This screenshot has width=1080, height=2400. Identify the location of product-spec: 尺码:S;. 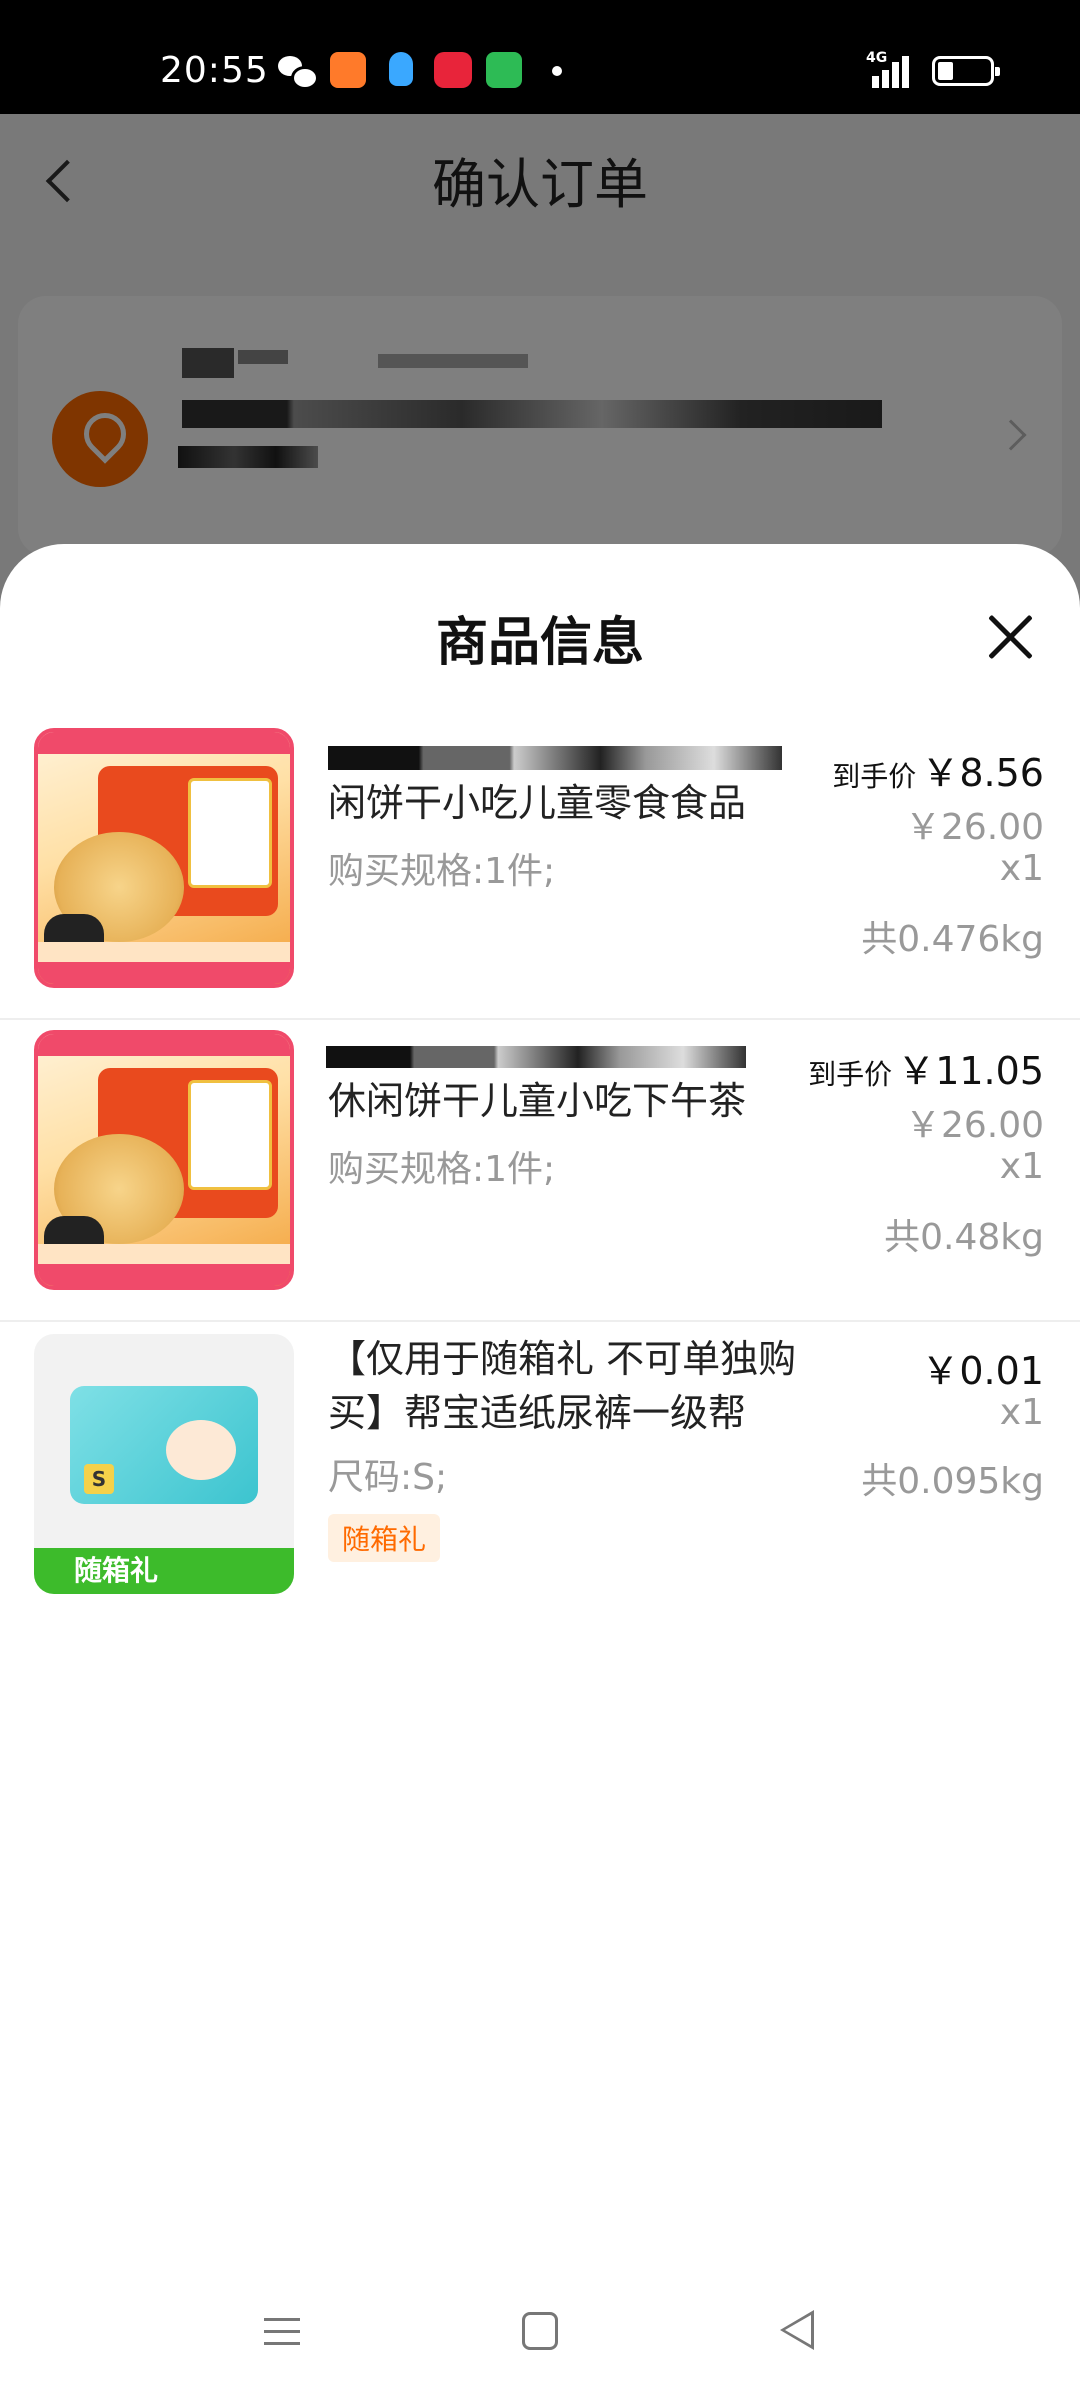
(388, 1477).